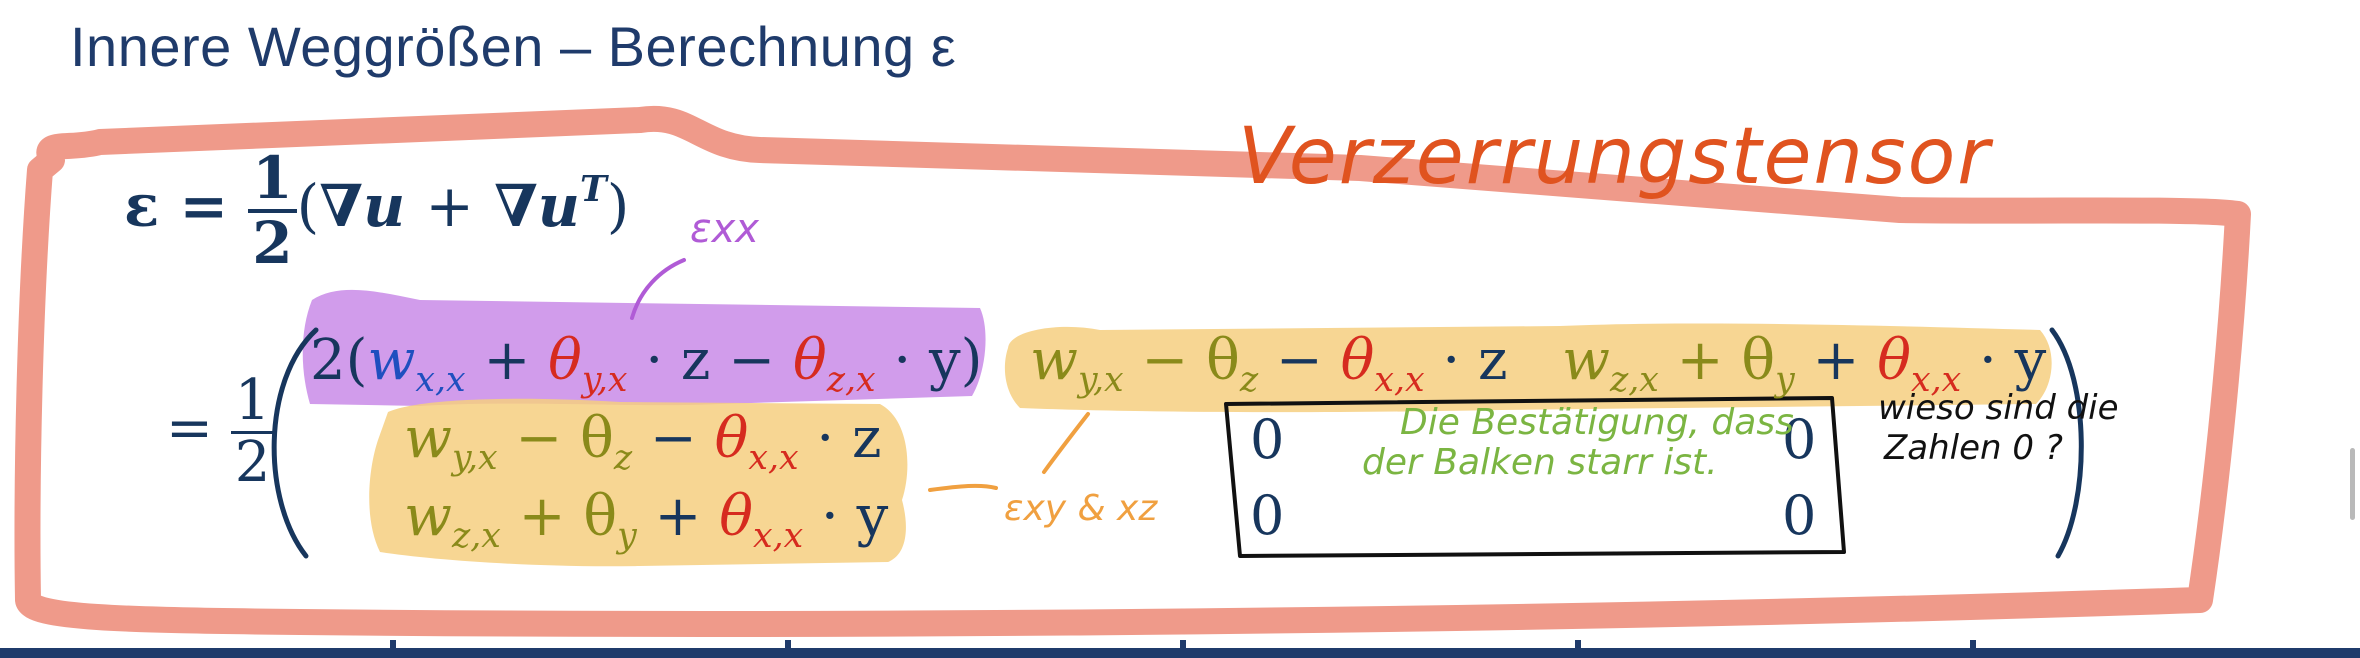  I want to click on note-exy-xz: εxy & xz, so click(1081, 508).